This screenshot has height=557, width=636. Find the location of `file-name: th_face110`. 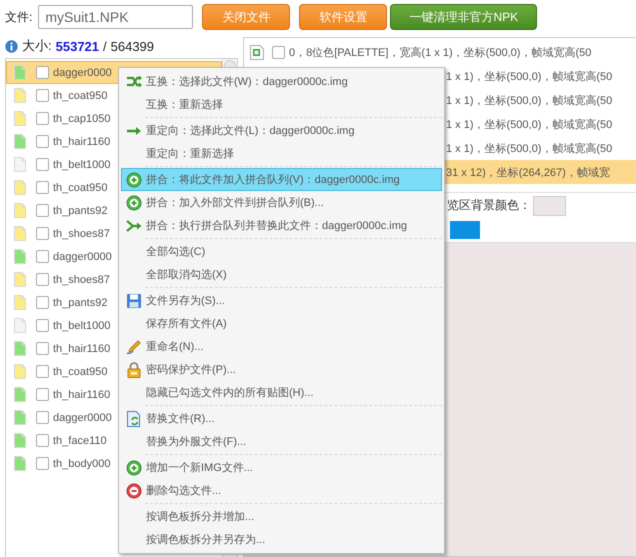

file-name: th_face110 is located at coordinates (80, 440).